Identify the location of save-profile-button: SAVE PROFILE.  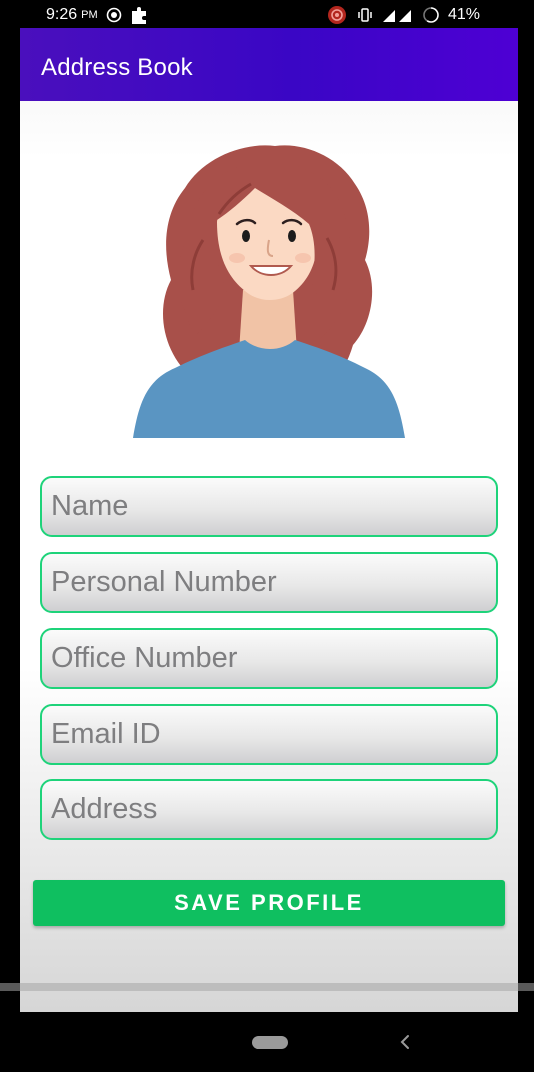
(269, 903).